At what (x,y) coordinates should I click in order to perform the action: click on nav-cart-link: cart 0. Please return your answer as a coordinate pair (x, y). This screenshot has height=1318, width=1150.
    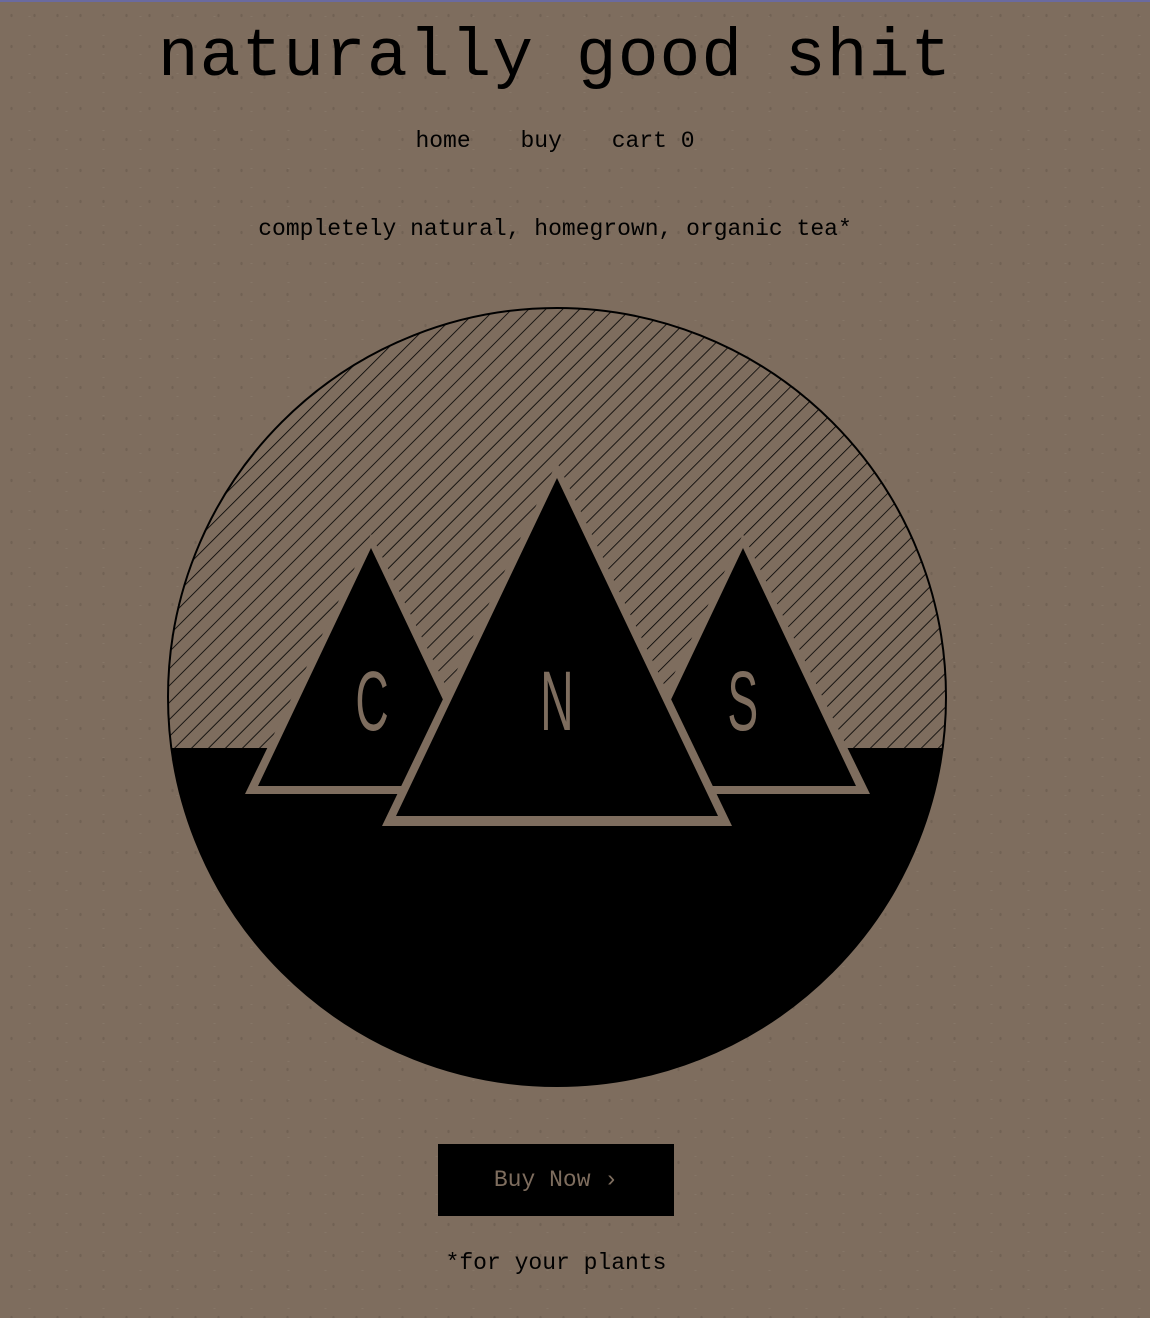
    Looking at the image, I should click on (653, 141).